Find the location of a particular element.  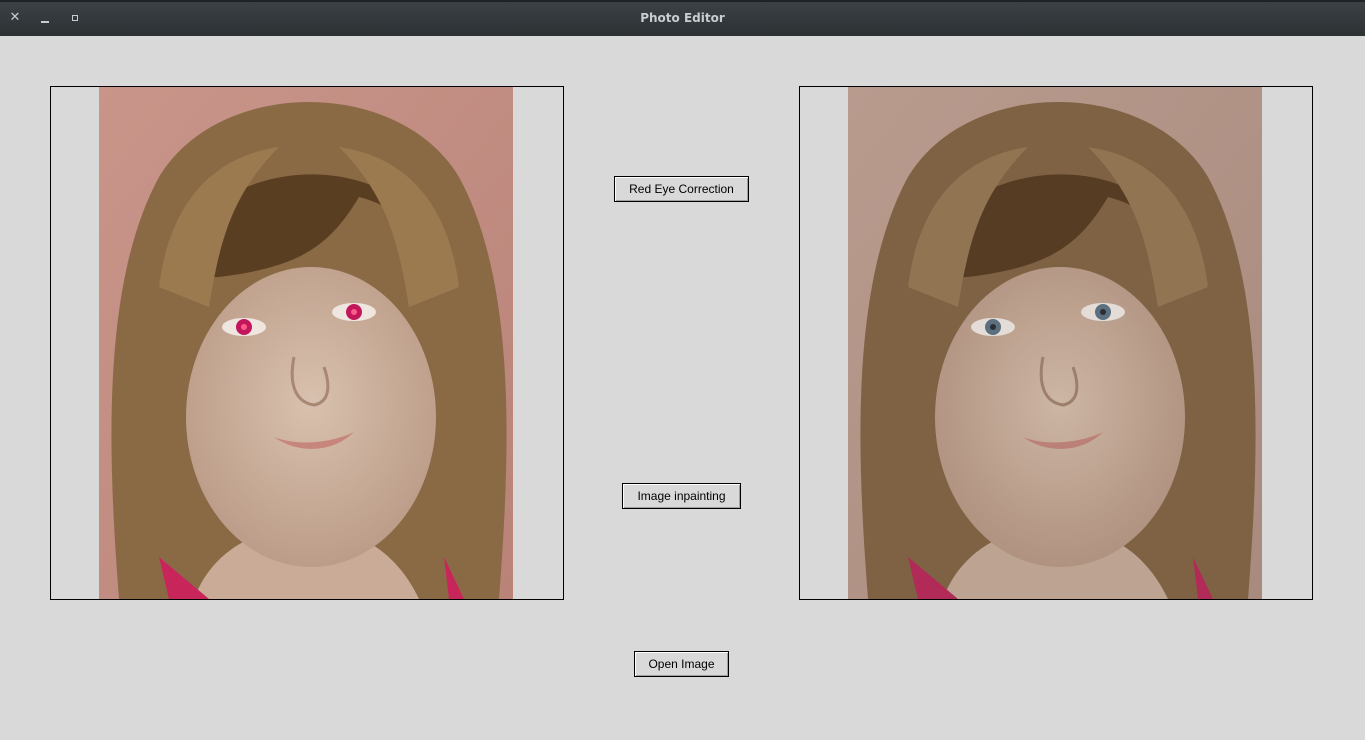

open-image-button: Open Image is located at coordinates (681, 664).